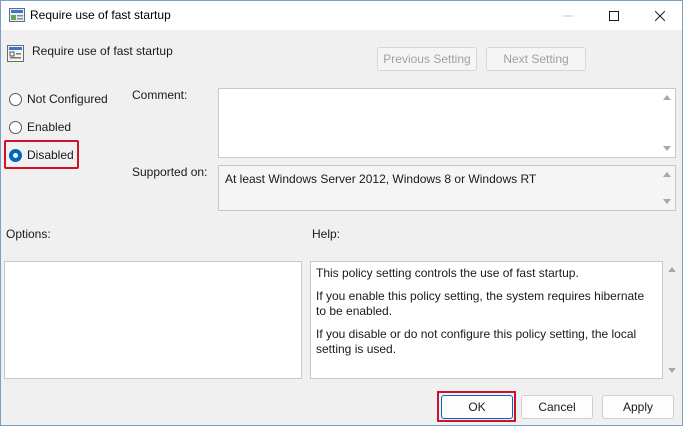  Describe the element at coordinates (672, 320) in the screenshot. I see `help-scrollbar` at that location.